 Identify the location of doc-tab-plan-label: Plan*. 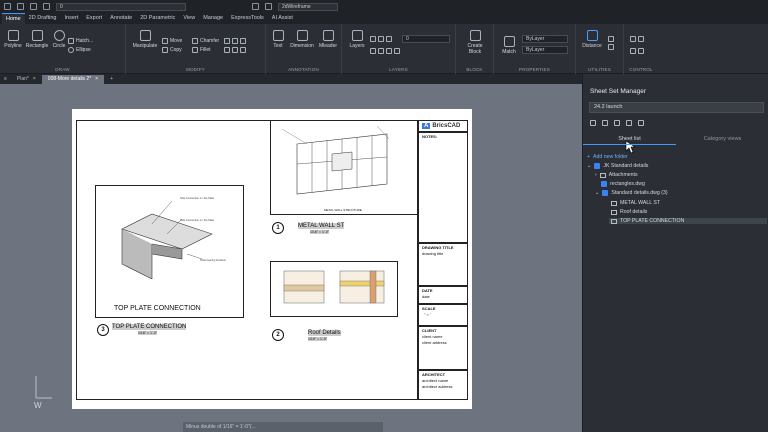
(22, 79).